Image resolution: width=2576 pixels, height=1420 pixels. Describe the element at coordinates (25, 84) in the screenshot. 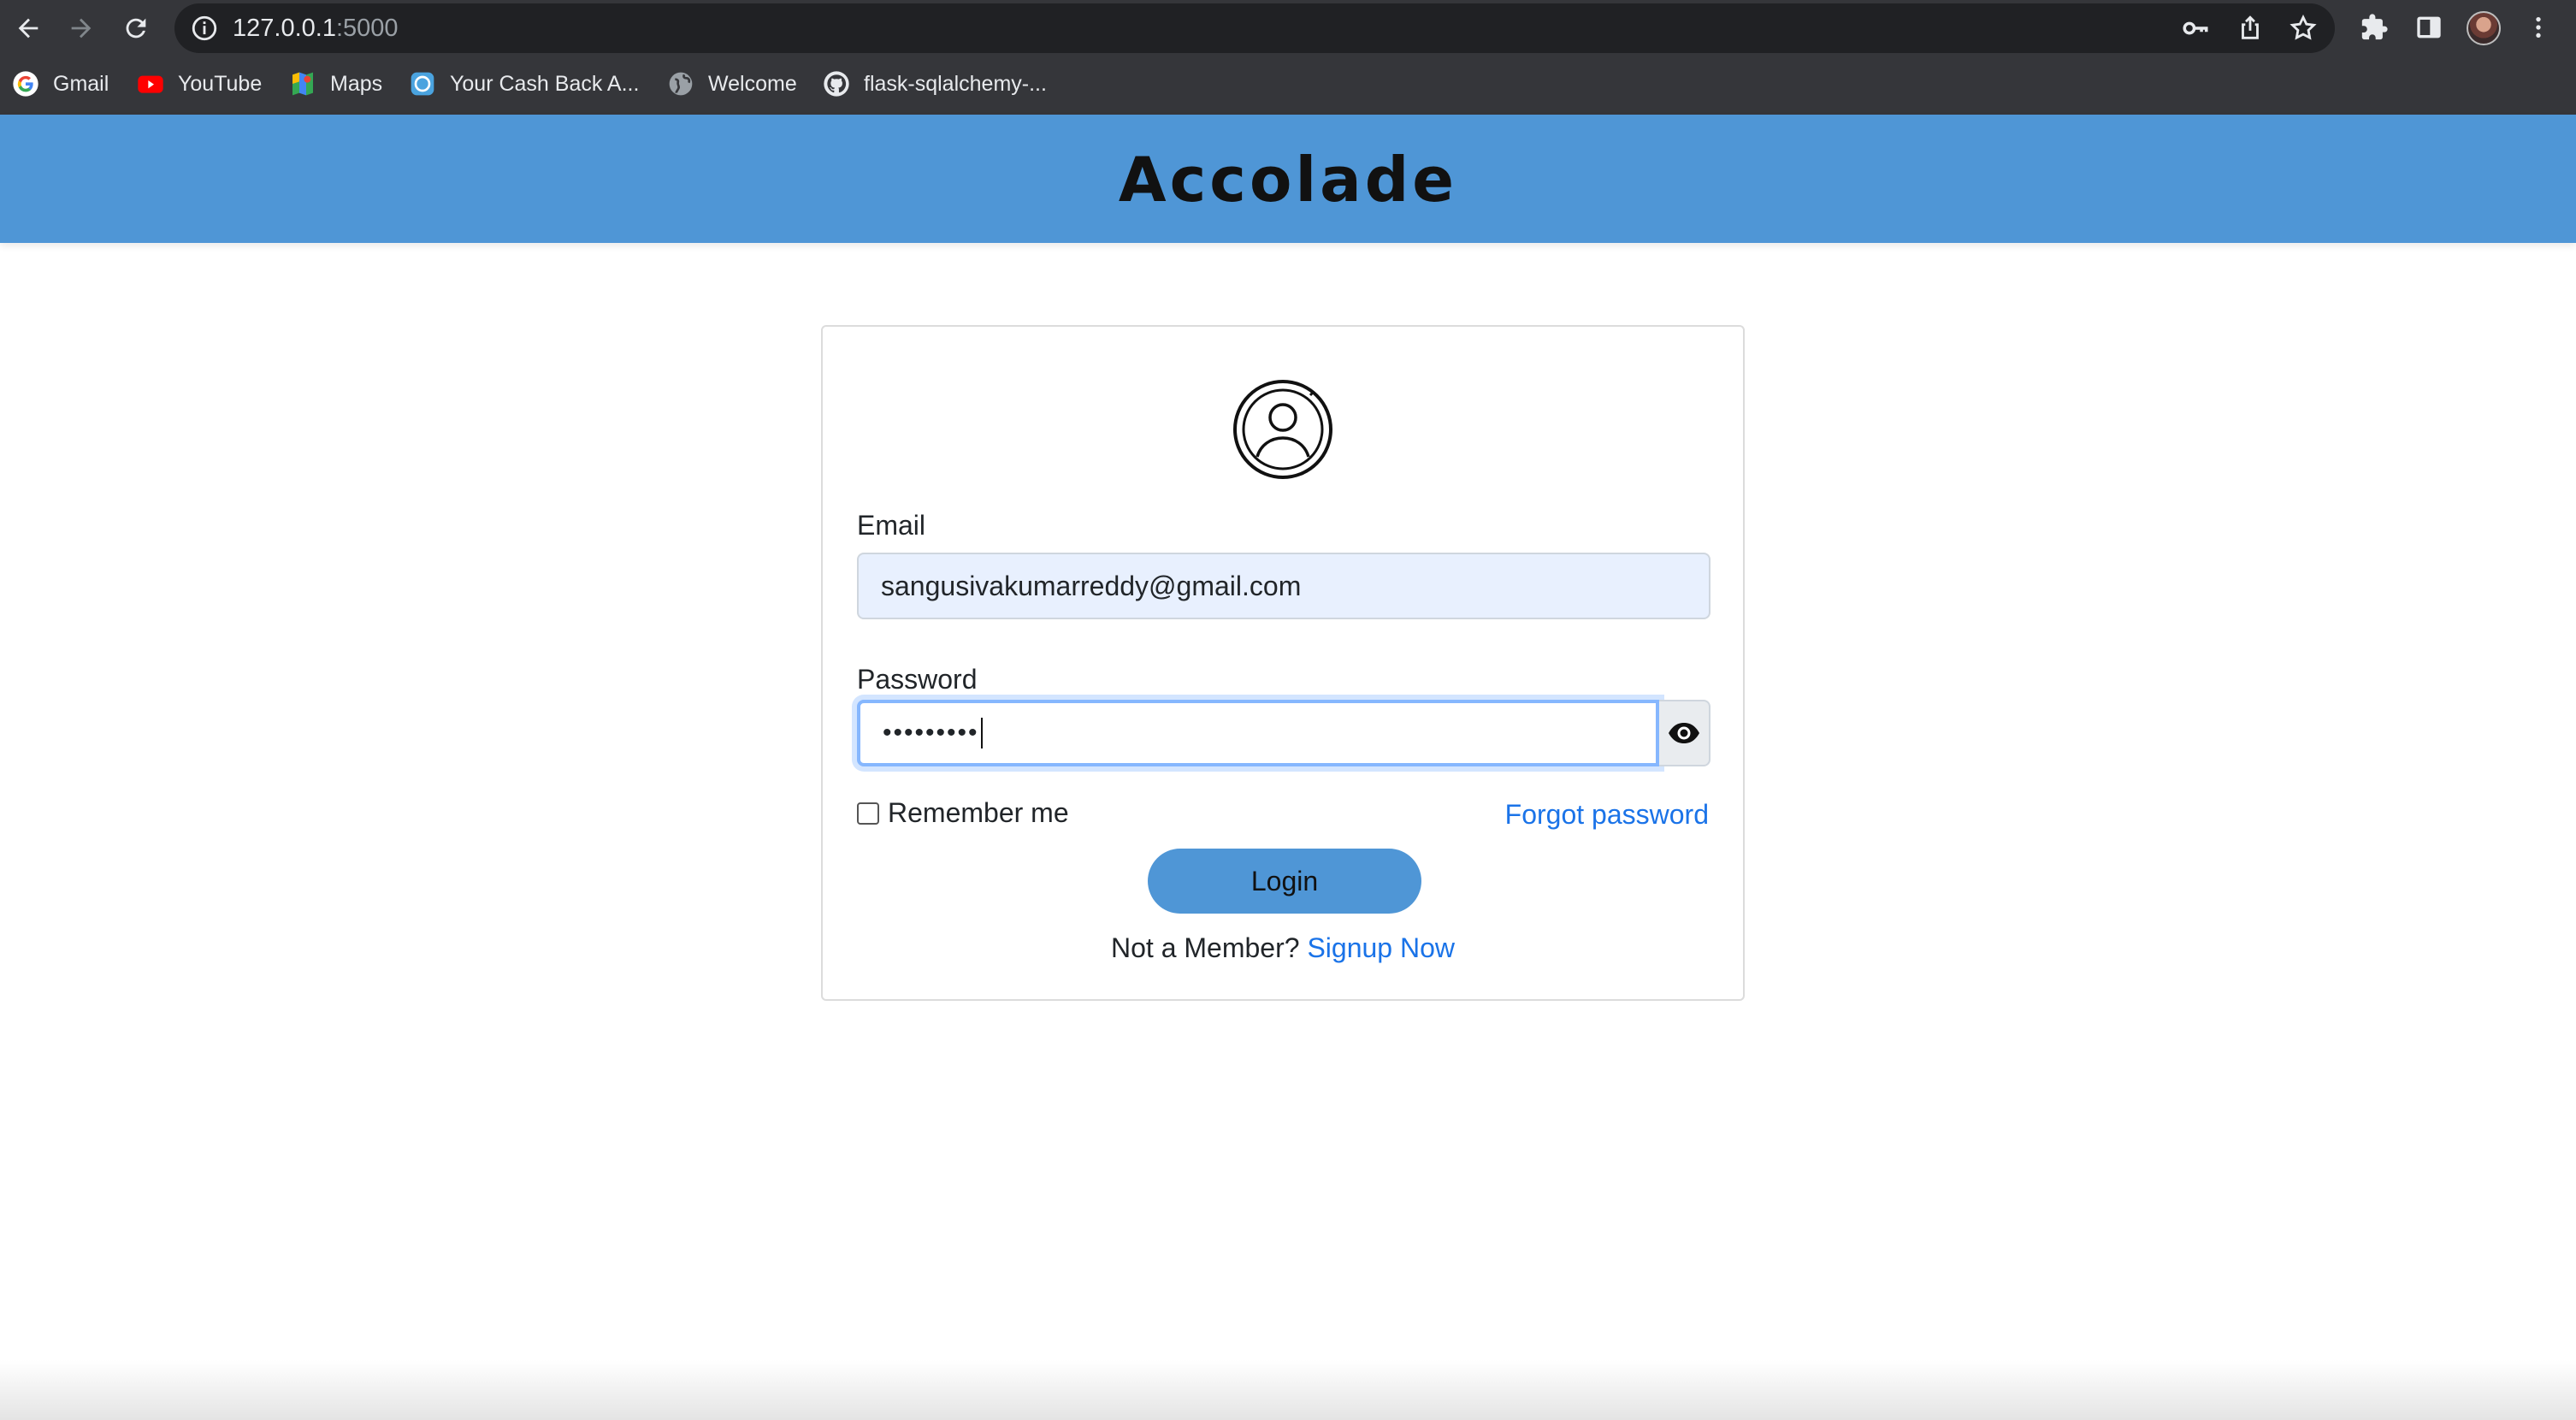

I see `google-icon` at that location.